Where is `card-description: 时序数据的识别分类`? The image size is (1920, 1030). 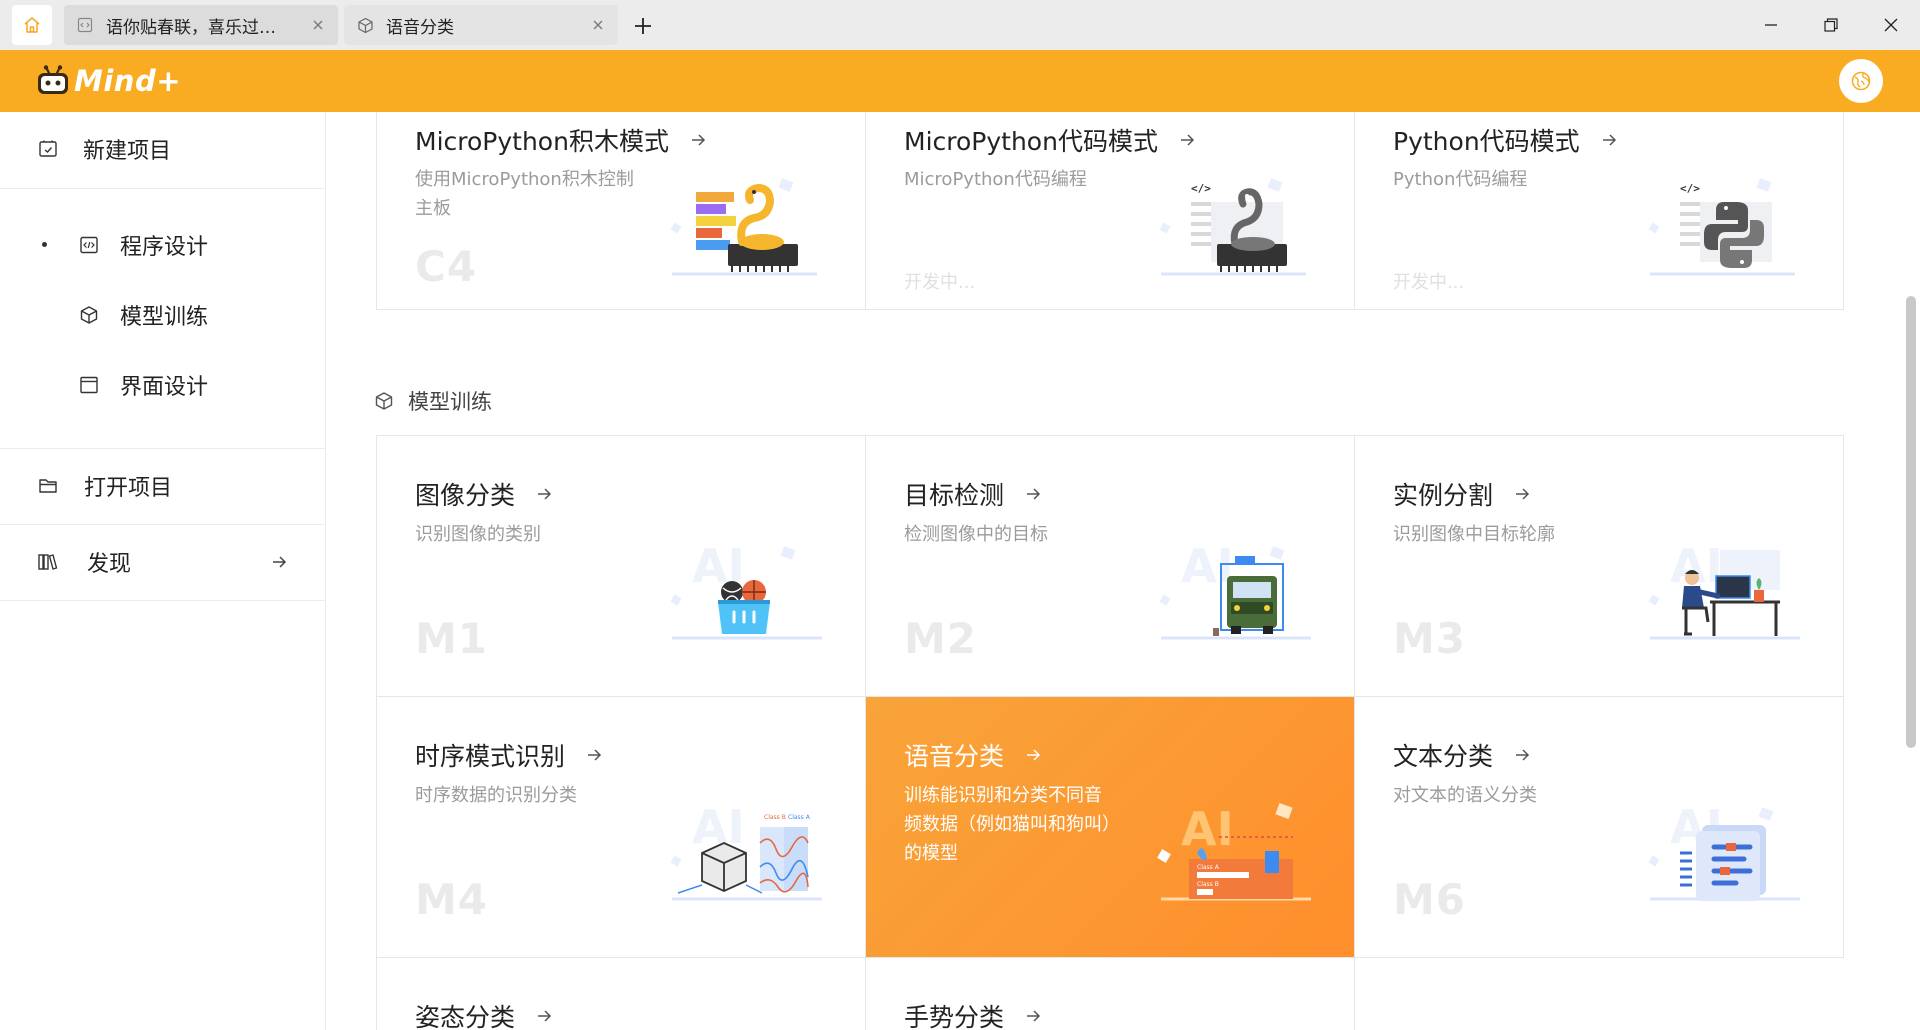
card-description: 时序数据的识别分类 is located at coordinates (496, 795).